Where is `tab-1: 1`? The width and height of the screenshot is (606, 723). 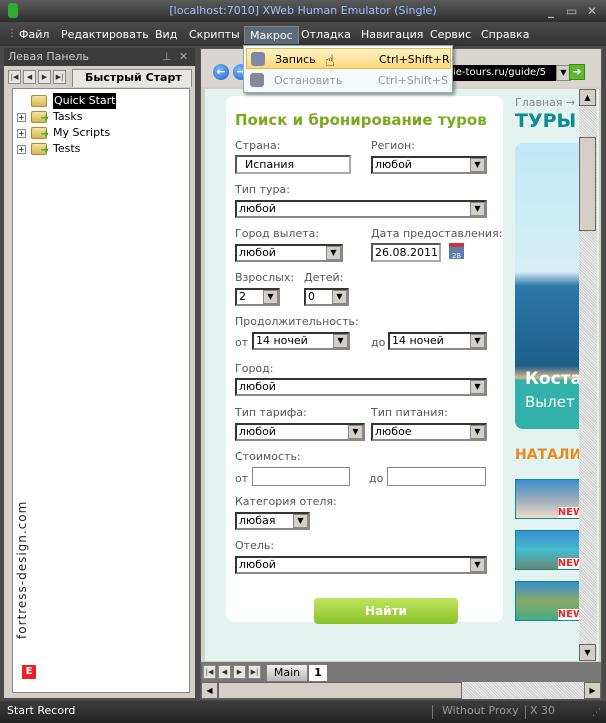
tab-1: 1 is located at coordinates (318, 673).